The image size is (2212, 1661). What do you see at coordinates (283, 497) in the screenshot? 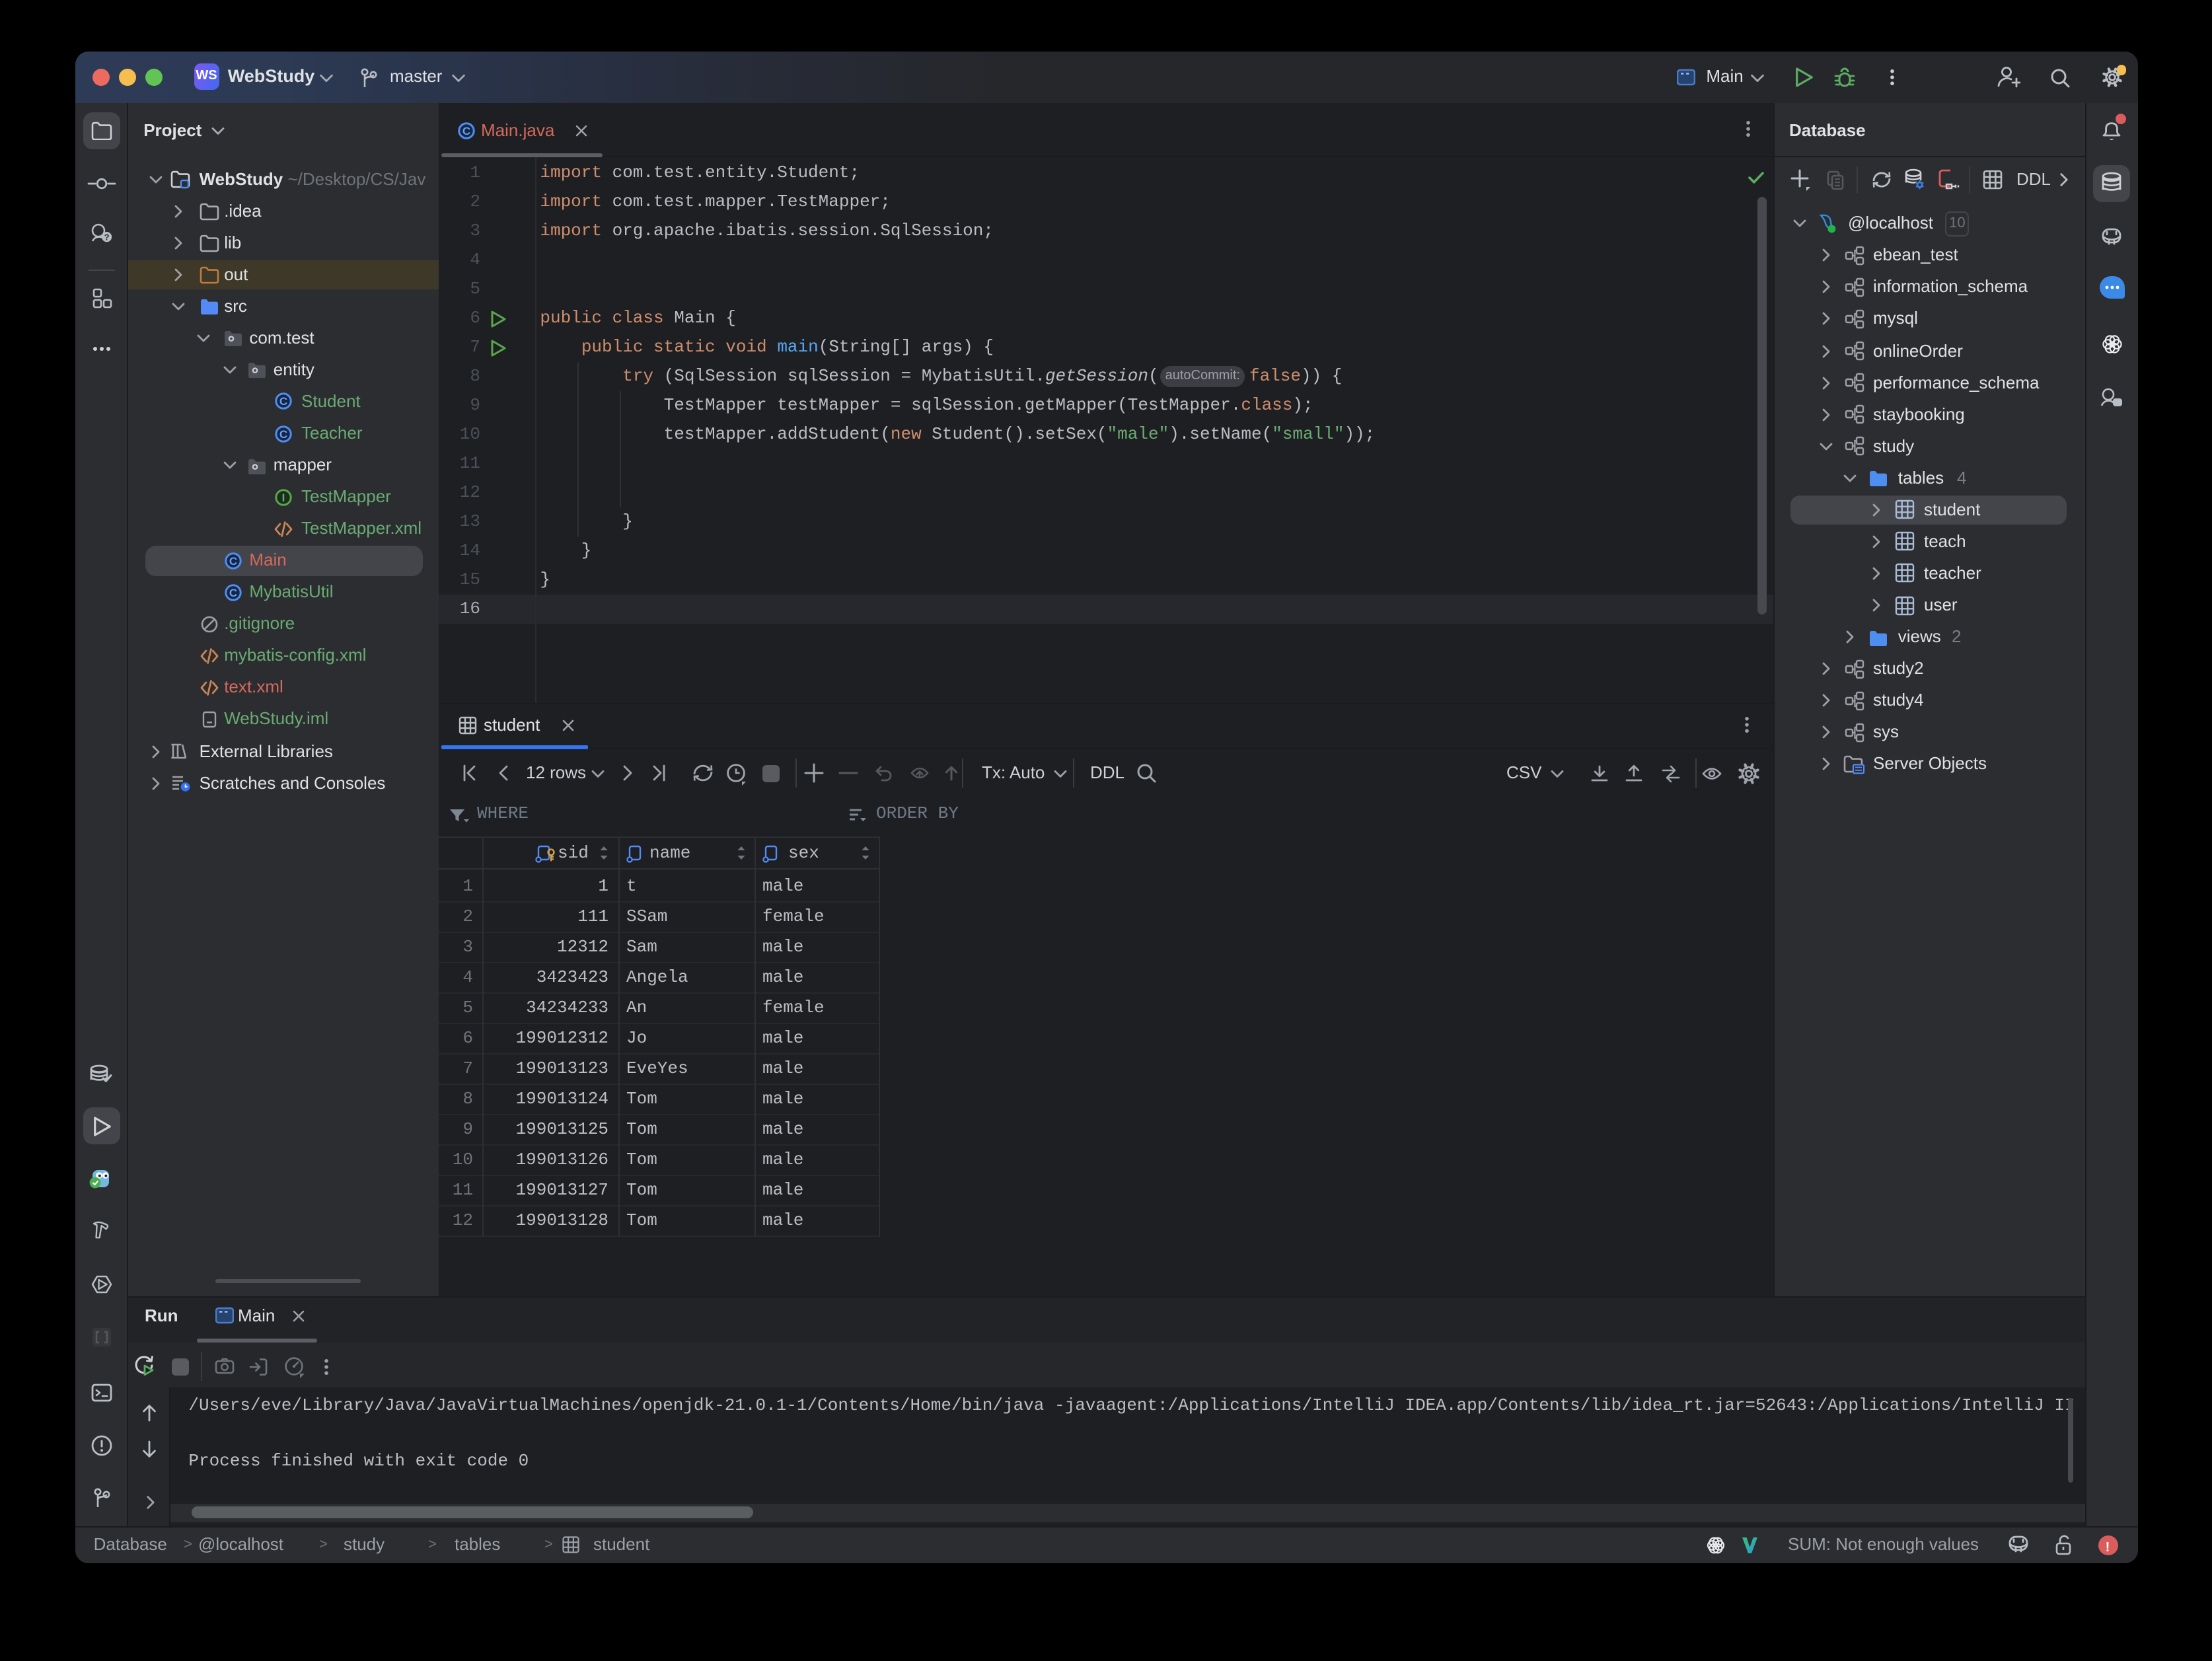
I see `svg-text: I` at bounding box center [283, 497].